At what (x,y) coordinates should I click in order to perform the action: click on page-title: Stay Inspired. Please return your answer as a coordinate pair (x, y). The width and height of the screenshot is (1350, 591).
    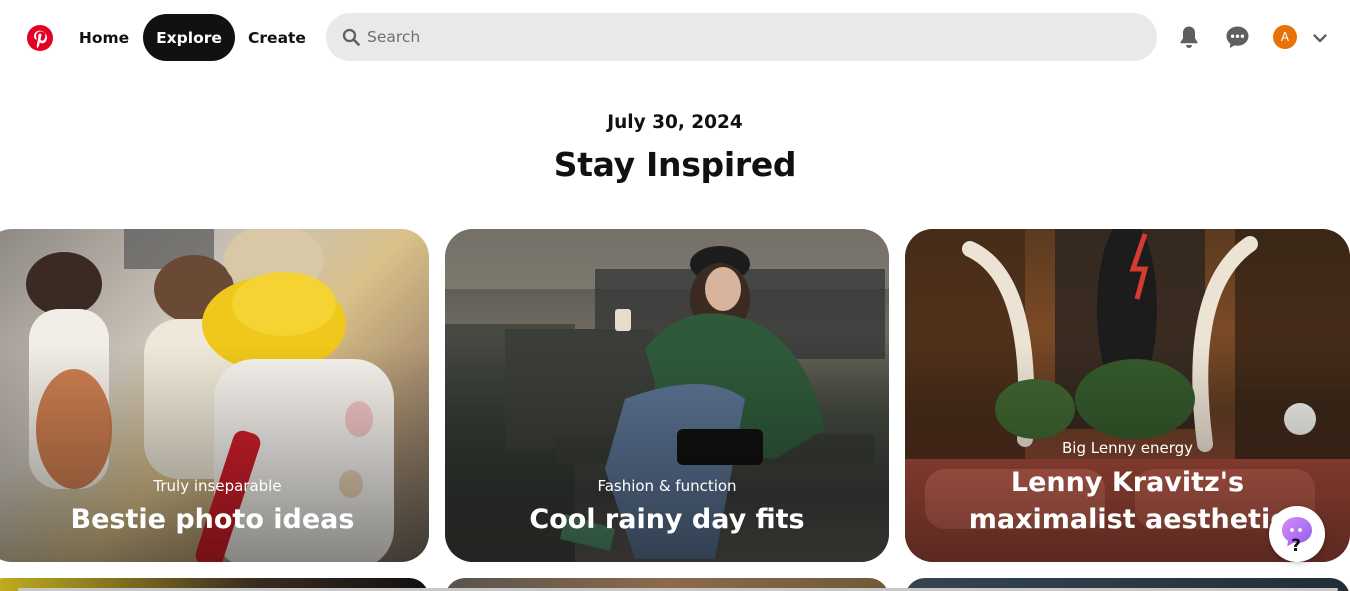
    Looking at the image, I should click on (675, 164).